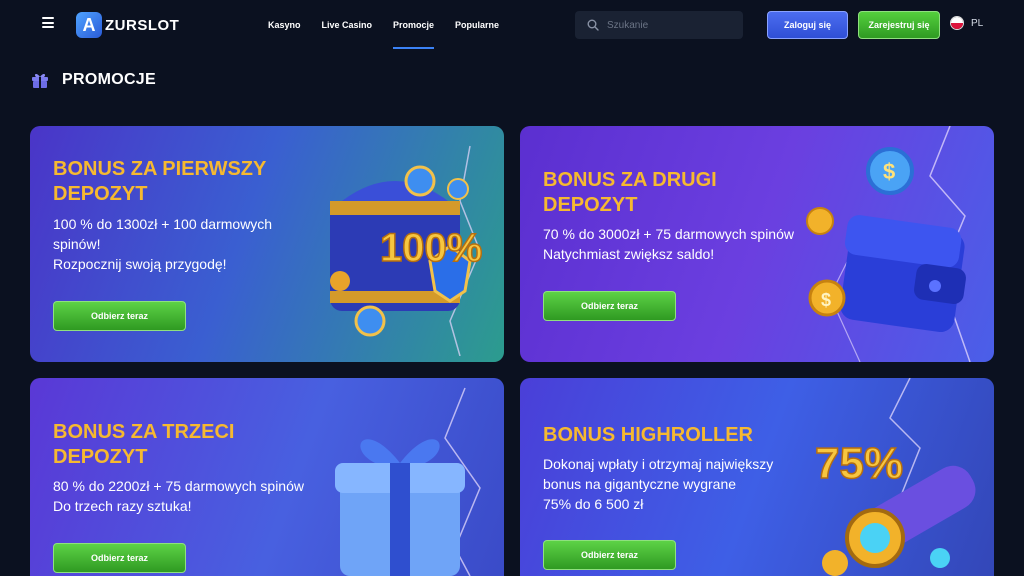  What do you see at coordinates (630, 180) in the screenshot?
I see `promo-title-line: BONUS ZA DRUGI` at bounding box center [630, 180].